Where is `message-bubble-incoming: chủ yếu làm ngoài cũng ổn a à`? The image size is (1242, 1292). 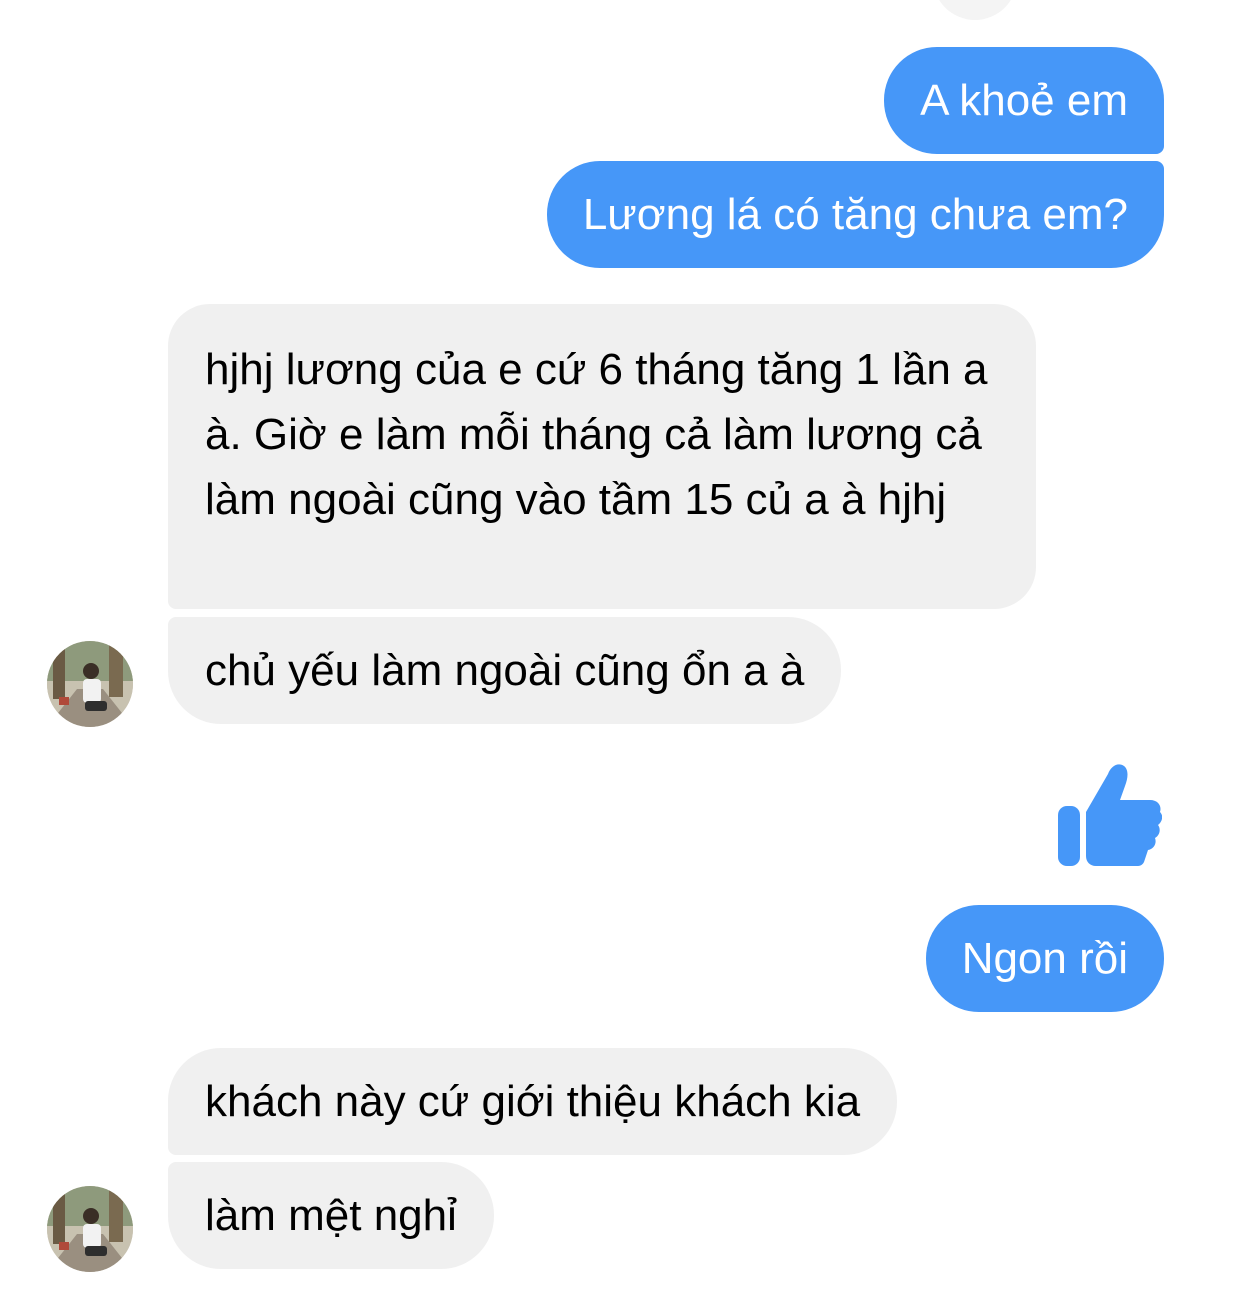
message-bubble-incoming: chủ yếu làm ngoài cũng ổn a à is located at coordinates (505, 670).